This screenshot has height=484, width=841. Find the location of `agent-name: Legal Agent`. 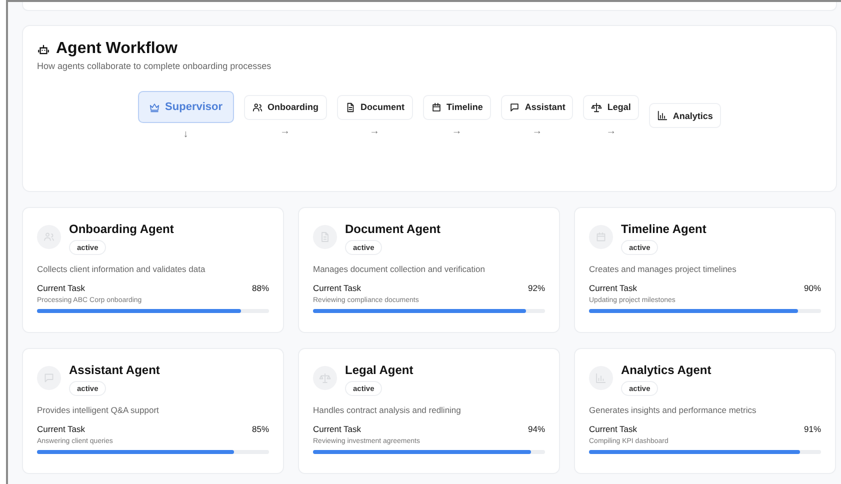

agent-name: Legal Agent is located at coordinates (379, 370).